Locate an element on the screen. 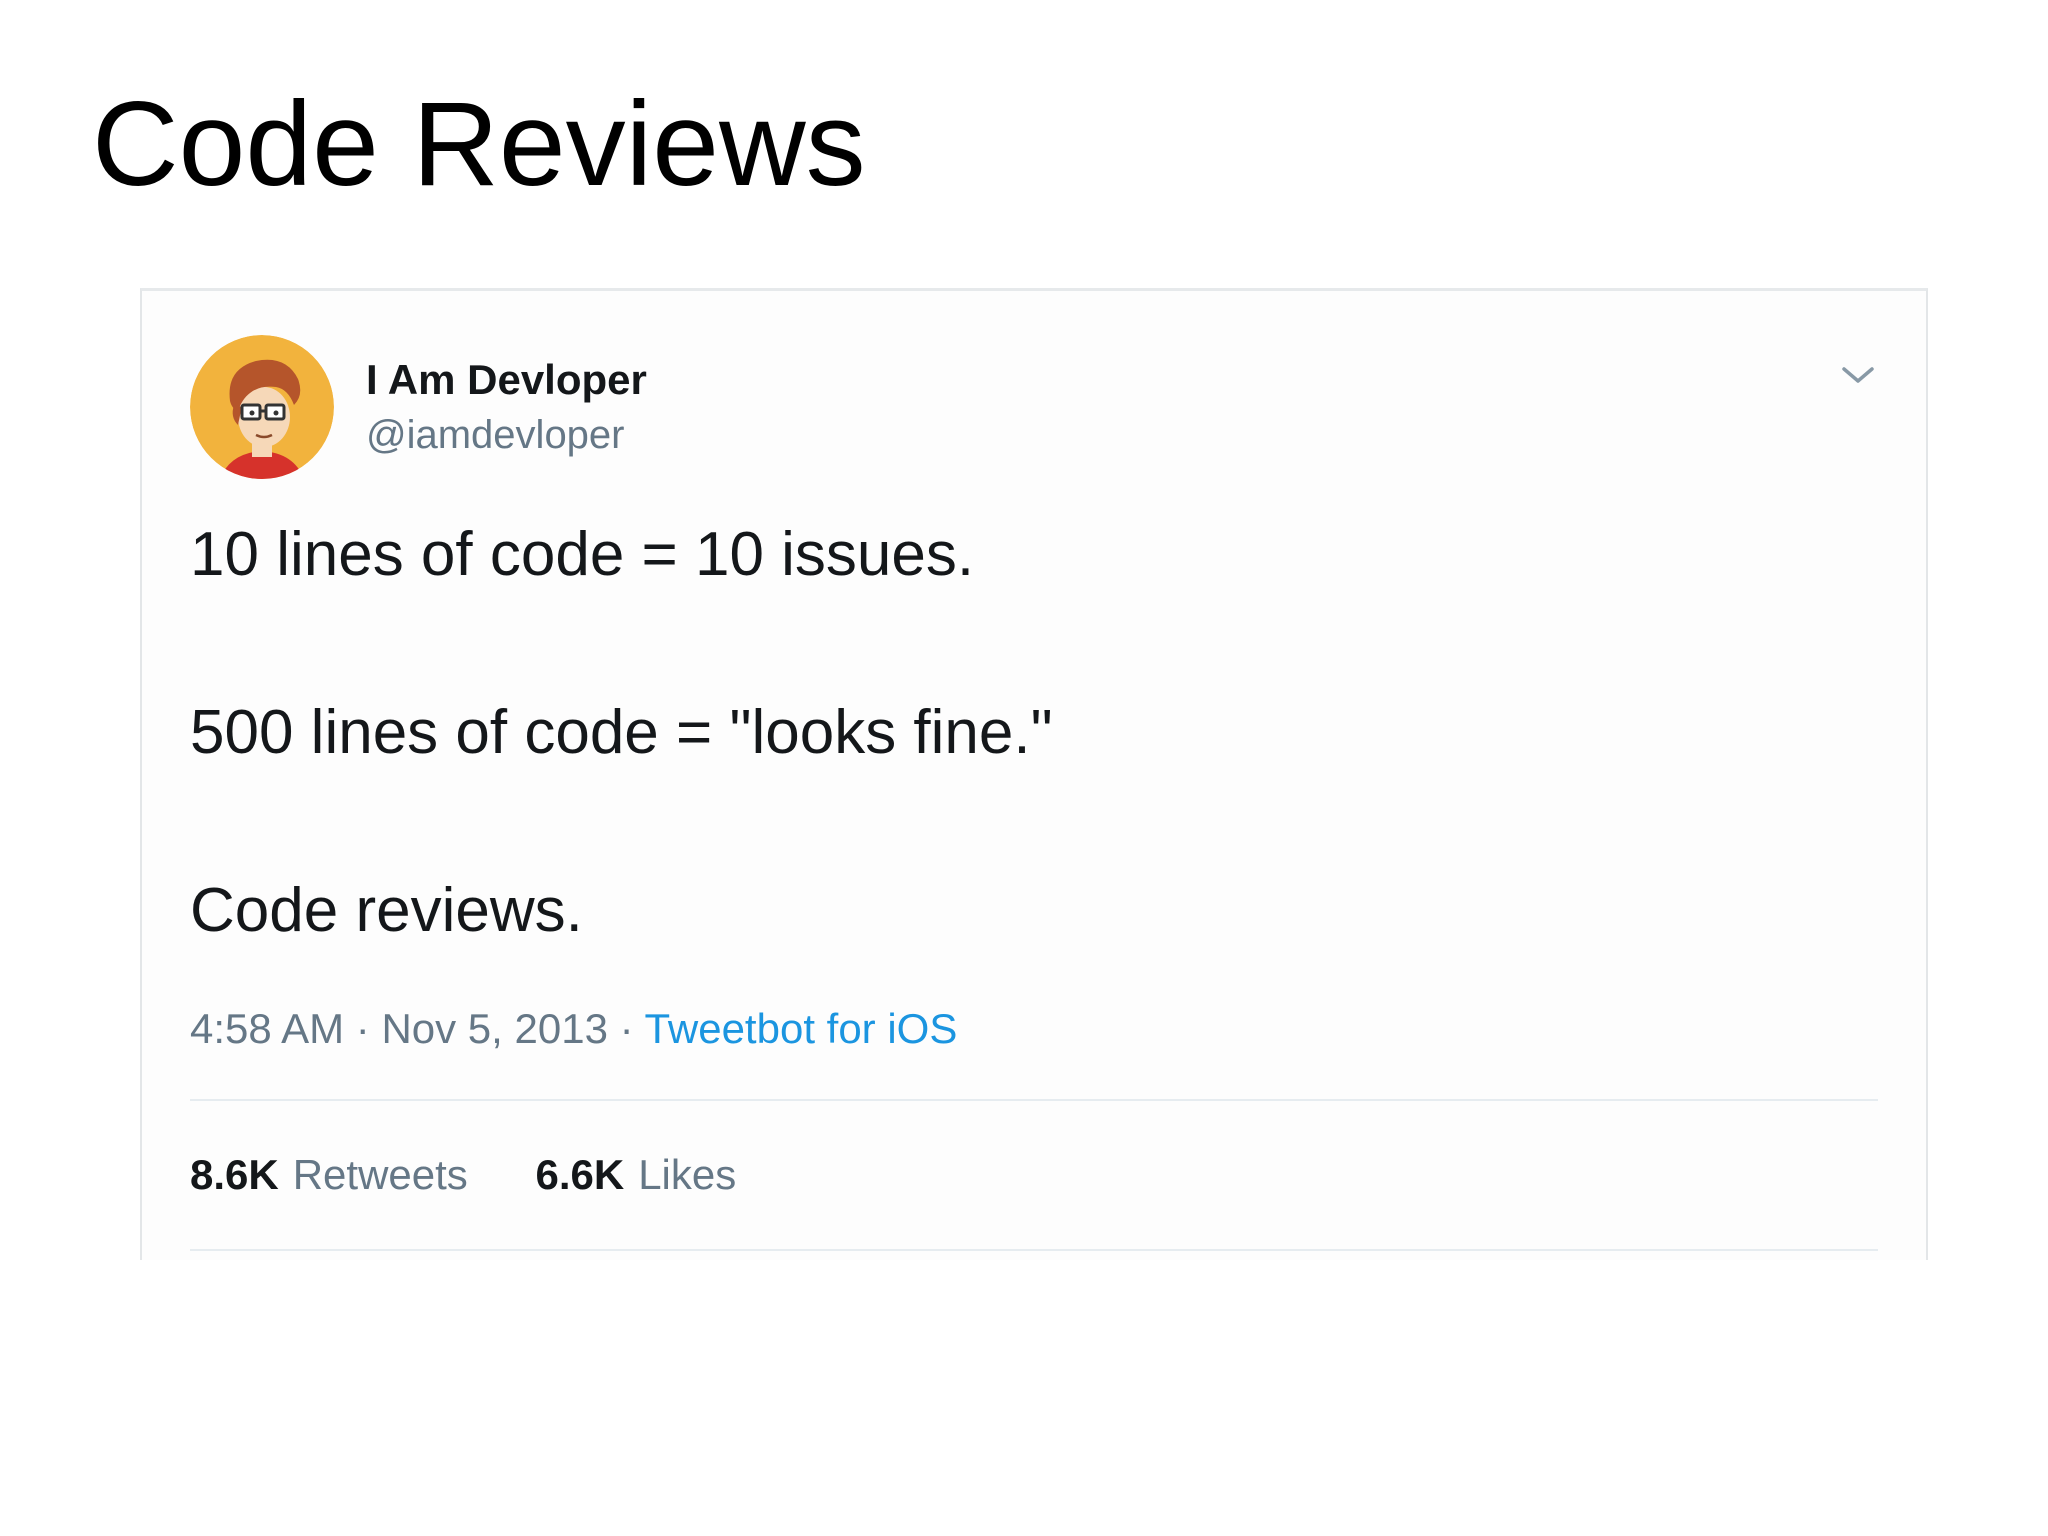  retweets-label: Retweets is located at coordinates (380, 1174).